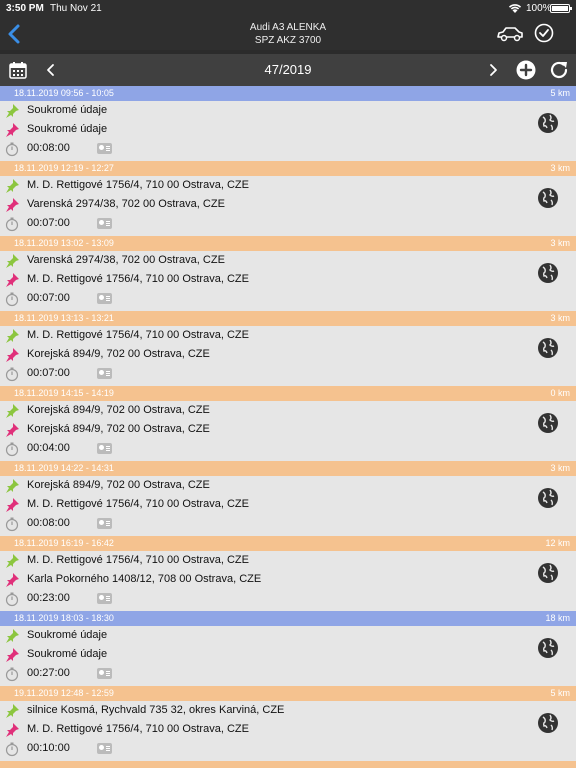 The height and width of the screenshot is (768, 576). Describe the element at coordinates (64, 93) in the screenshot. I see `trip-time-range: 18.11.2019 09:56 - 10:05` at that location.